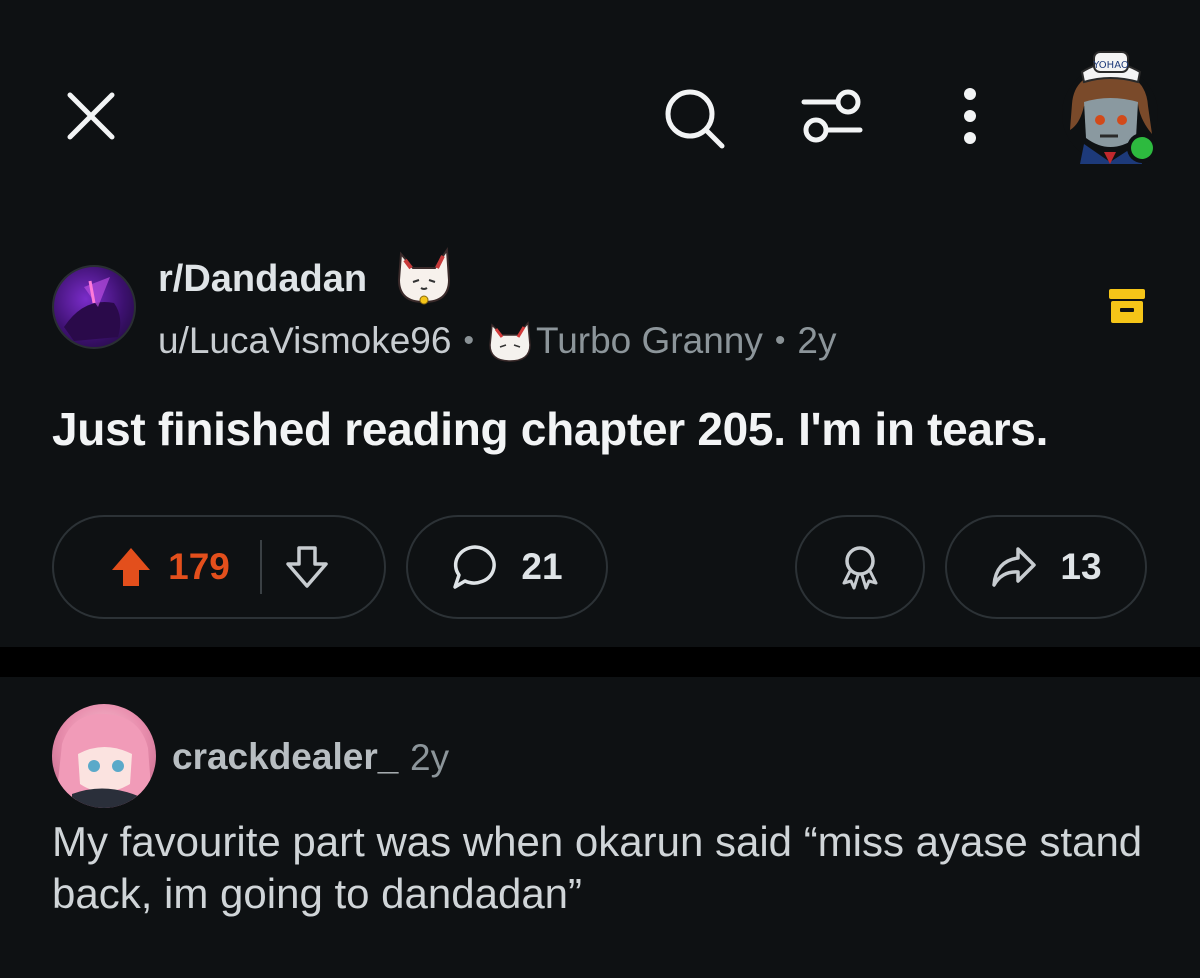 Image resolution: width=1200 pixels, height=978 pixels. I want to click on subreddit-name: r/Dandadan, so click(262, 279).